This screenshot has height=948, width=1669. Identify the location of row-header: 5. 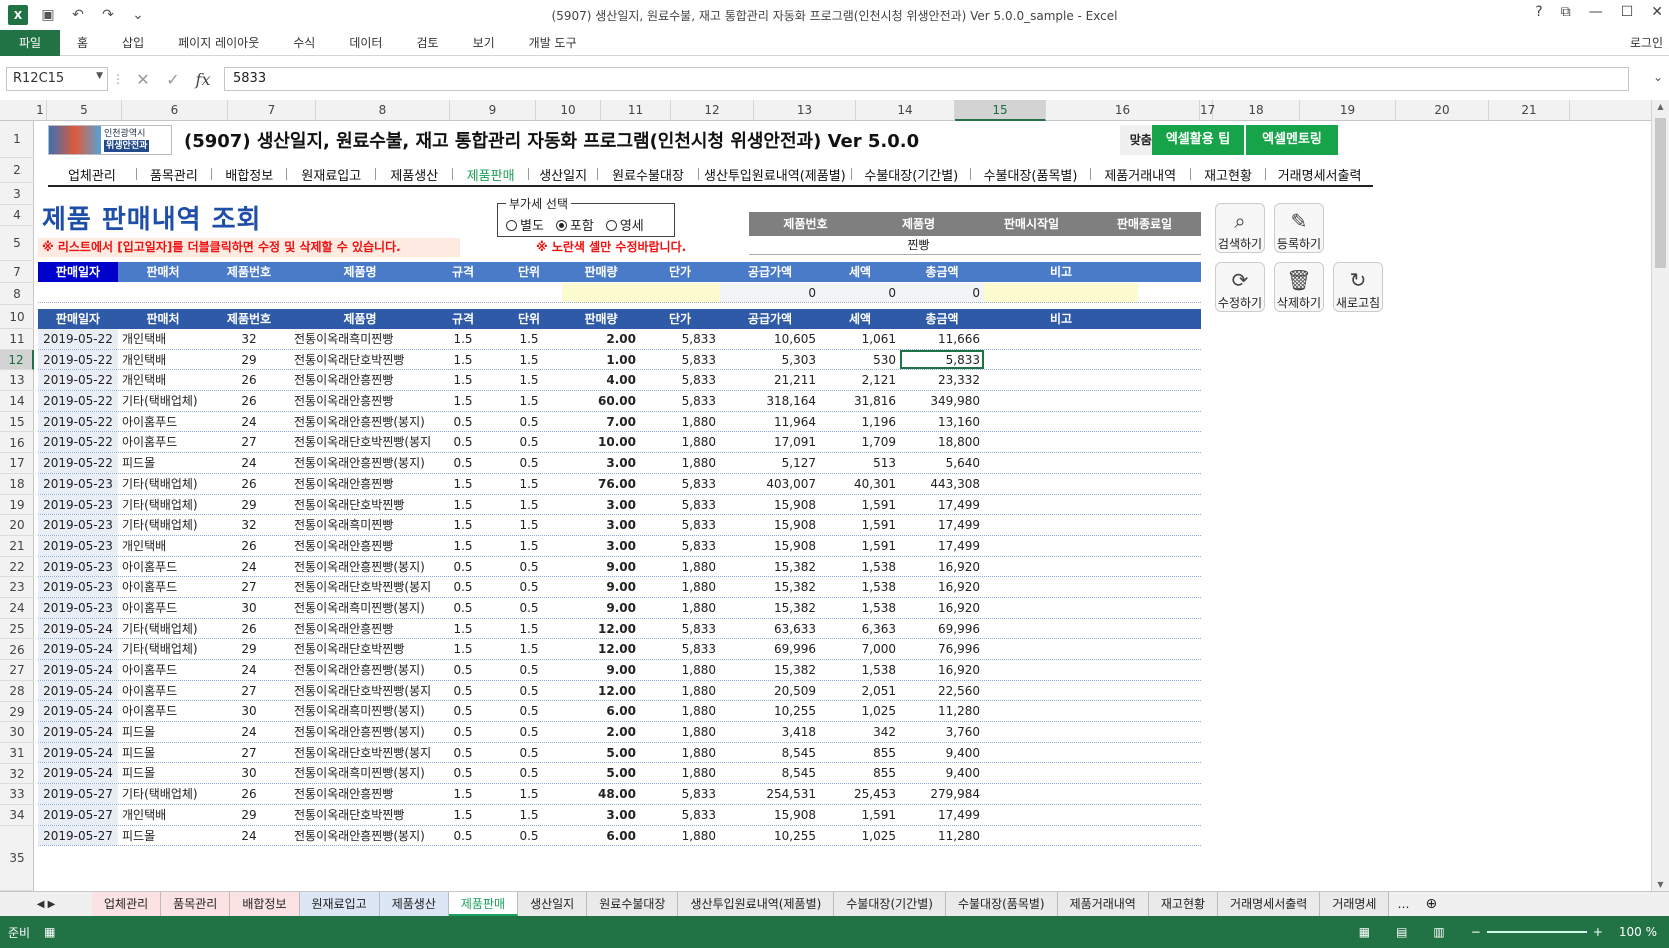
(17, 243).